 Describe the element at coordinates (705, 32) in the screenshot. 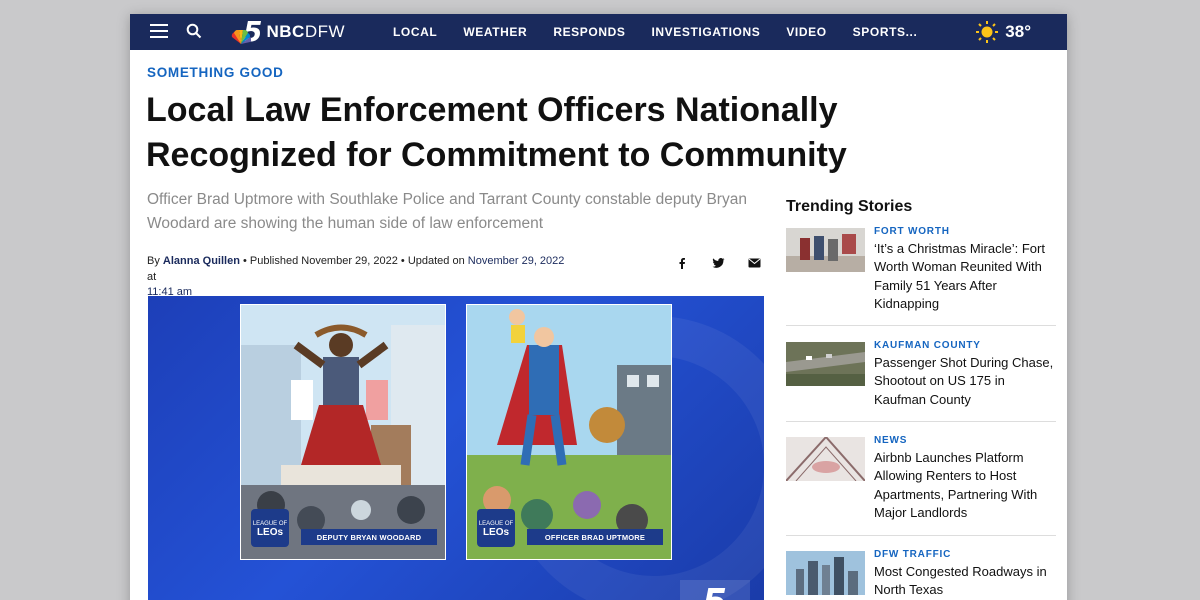

I see `nav-link-investigations: INVESTIGATIONS` at that location.